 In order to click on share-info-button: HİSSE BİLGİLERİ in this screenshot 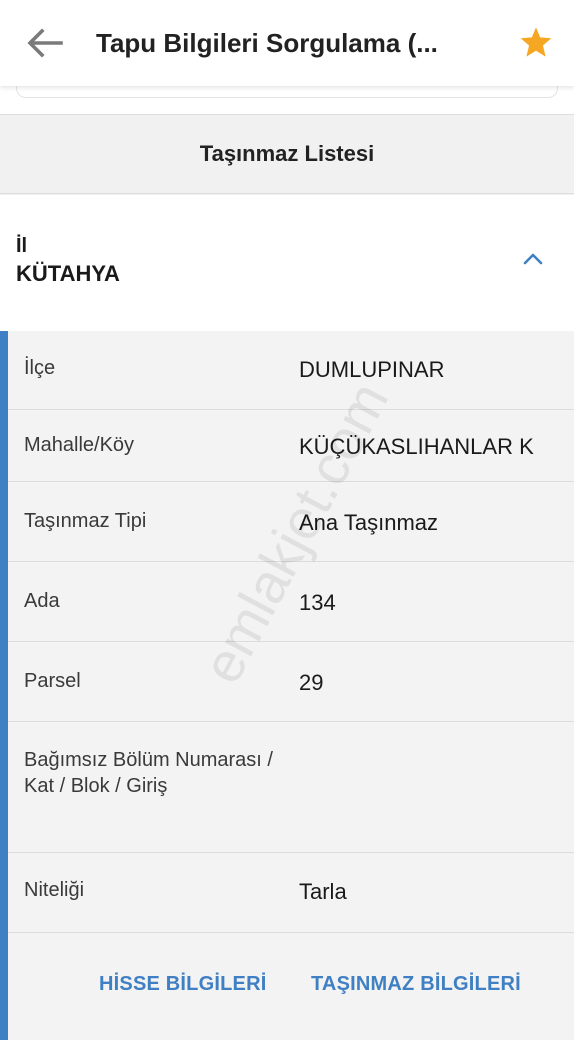, I will do `click(182, 984)`.